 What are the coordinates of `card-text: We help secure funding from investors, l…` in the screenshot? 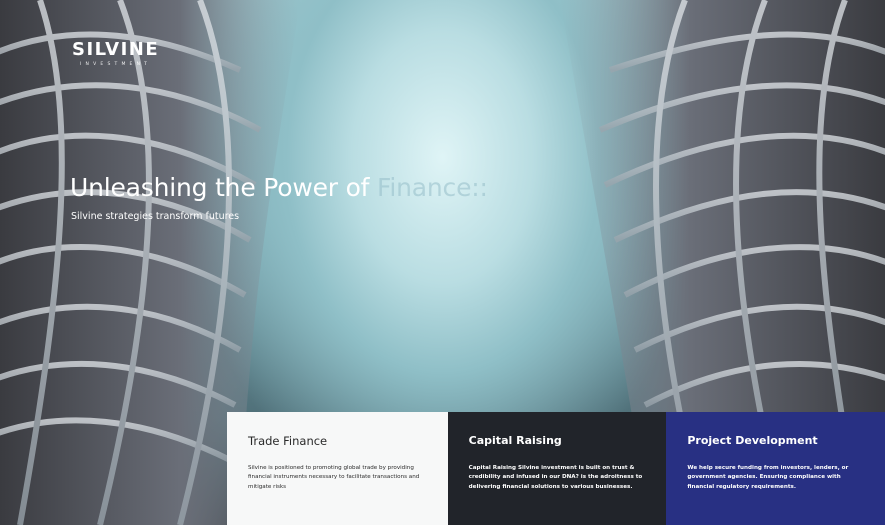 It's located at (768, 477).